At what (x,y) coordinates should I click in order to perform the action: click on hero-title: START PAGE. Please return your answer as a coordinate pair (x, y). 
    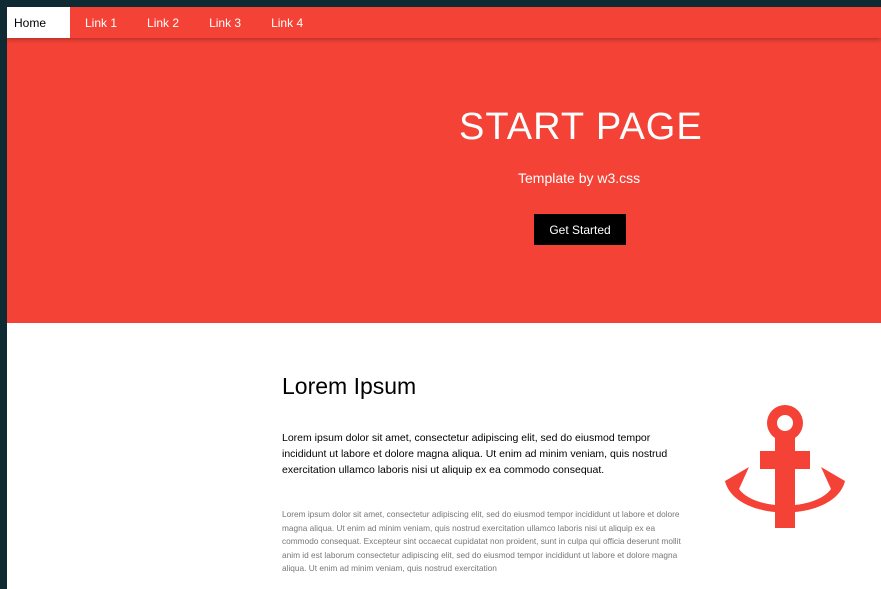
    Looking at the image, I should click on (581, 127).